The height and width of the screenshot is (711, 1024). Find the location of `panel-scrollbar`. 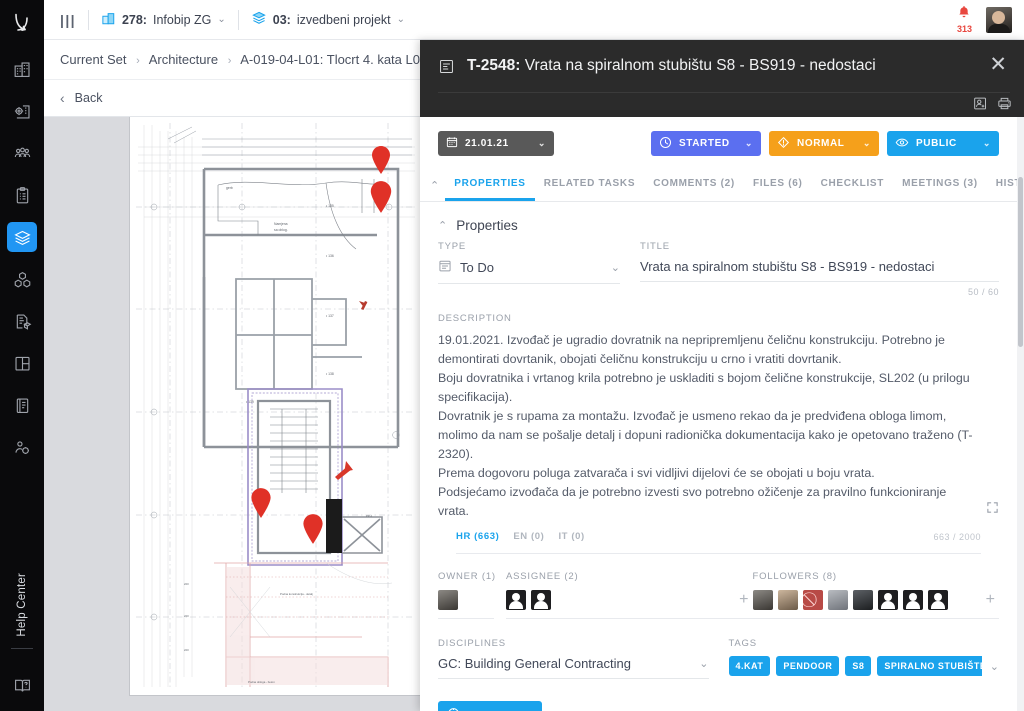

panel-scrollbar is located at coordinates (1020, 414).